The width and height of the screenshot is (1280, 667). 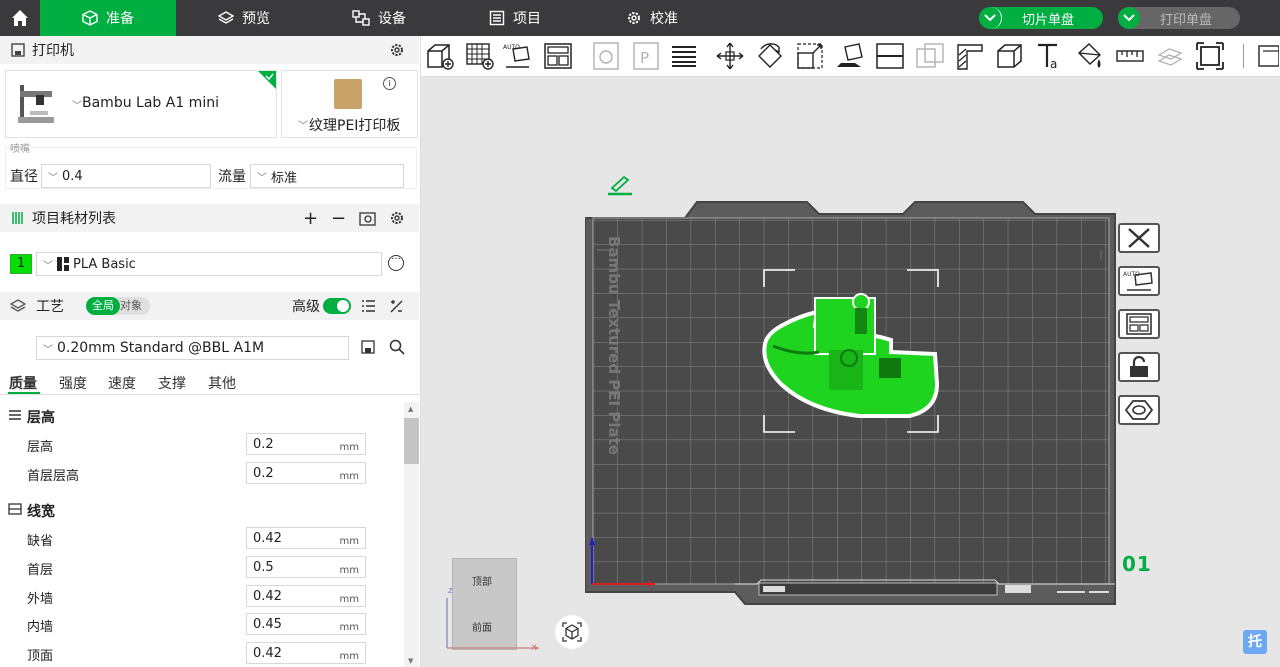 I want to click on home-button, so click(x=20, y=18).